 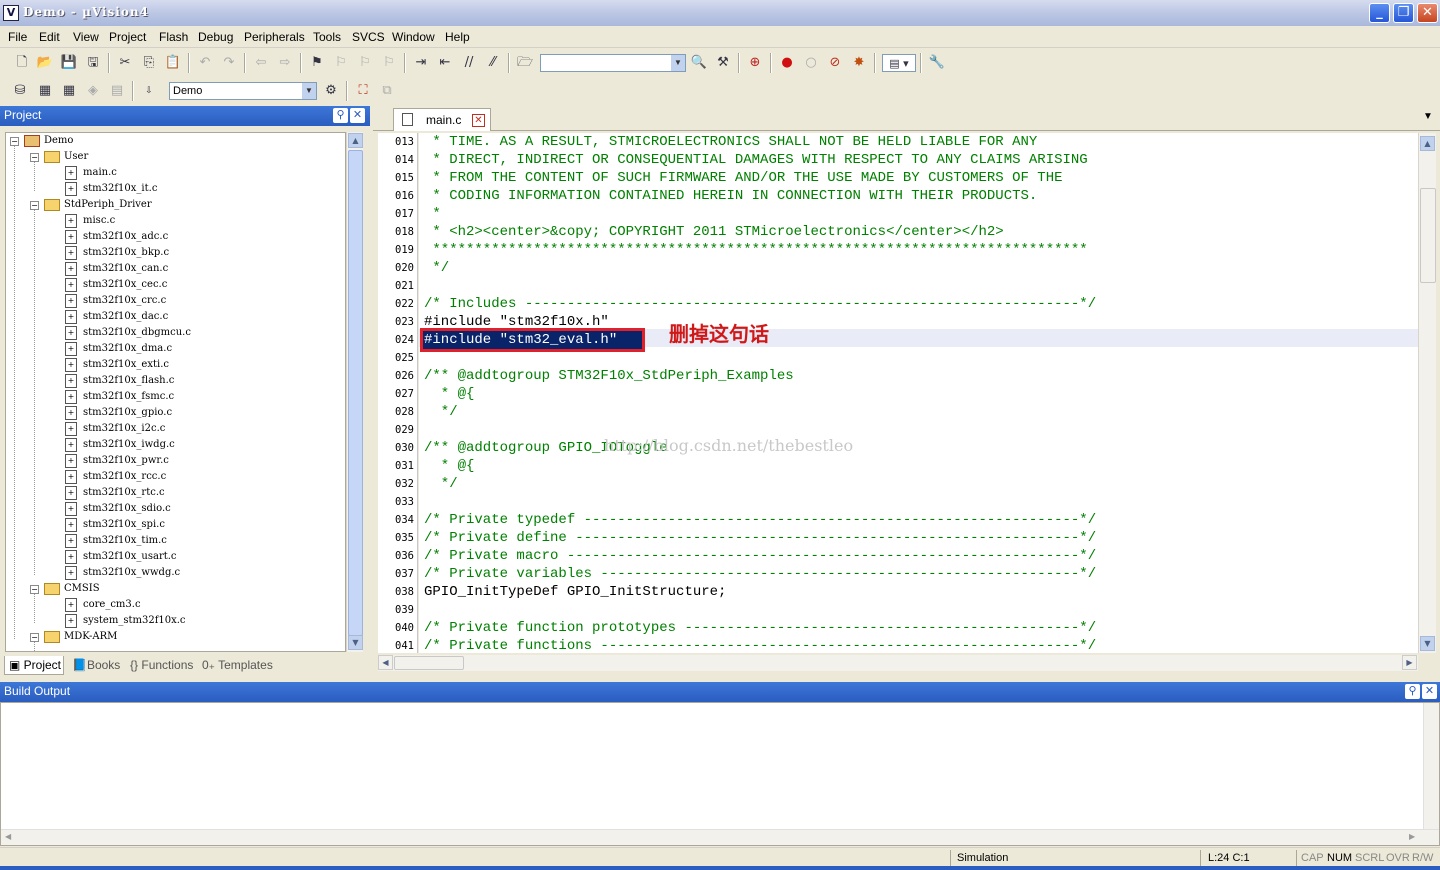 I want to click on find-in-files-icon: 🗁, so click(x=525, y=63).